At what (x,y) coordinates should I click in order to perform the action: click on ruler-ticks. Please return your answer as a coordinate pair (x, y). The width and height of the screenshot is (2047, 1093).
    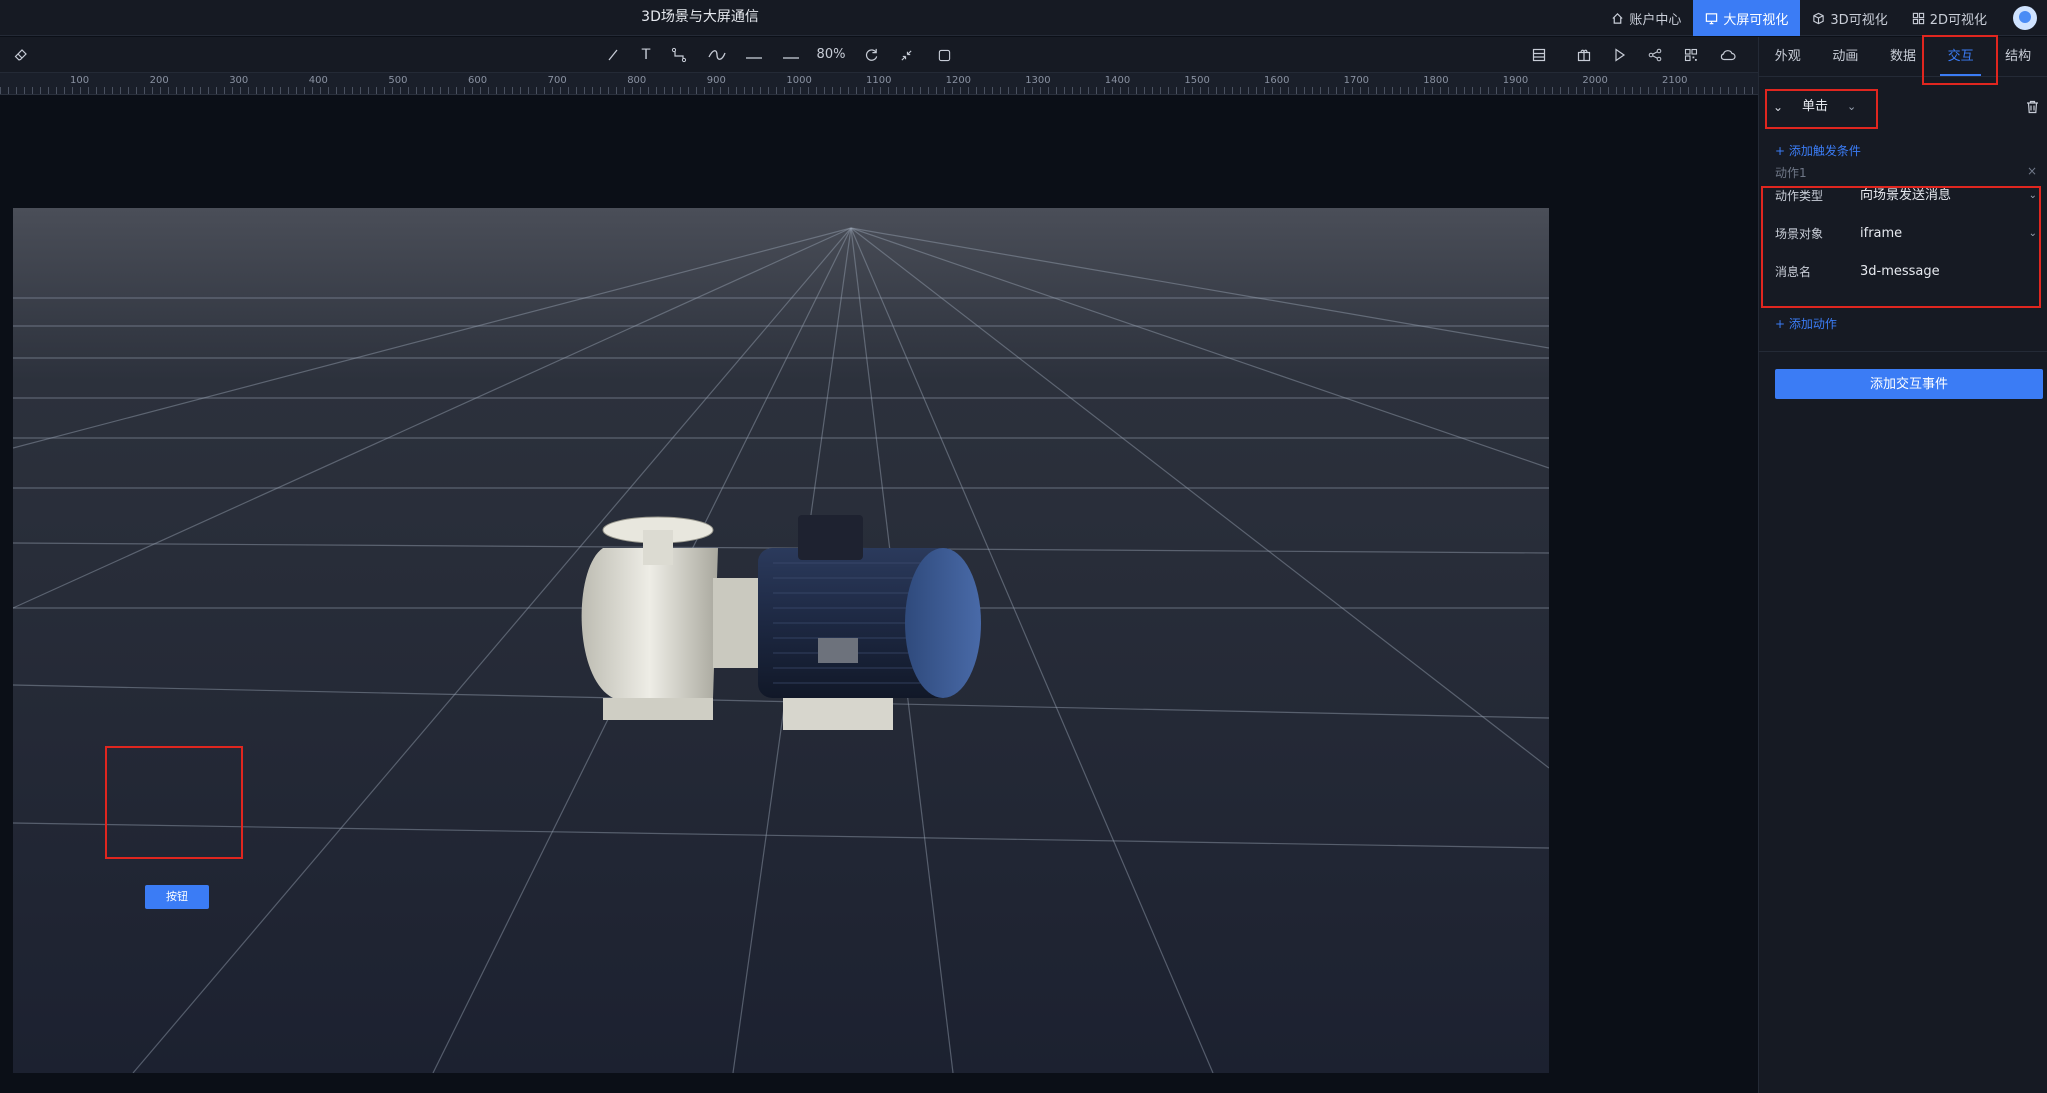
    Looking at the image, I should click on (879, 90).